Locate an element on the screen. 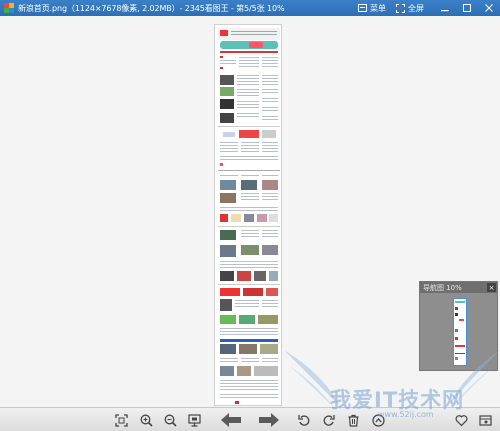 The image size is (500, 431). delete-icon is located at coordinates (353, 420).